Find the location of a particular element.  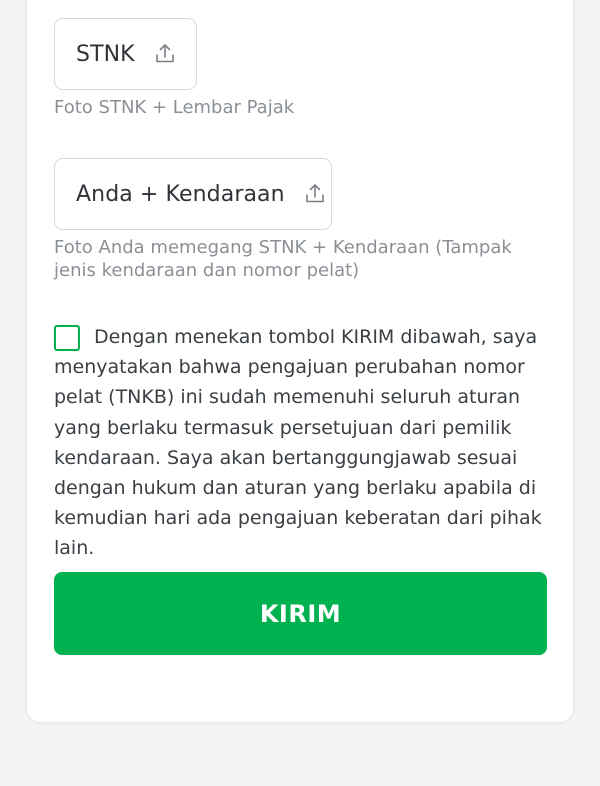

upload-owner-vehicle-button: Anda + Kendaraan is located at coordinates (193, 194).